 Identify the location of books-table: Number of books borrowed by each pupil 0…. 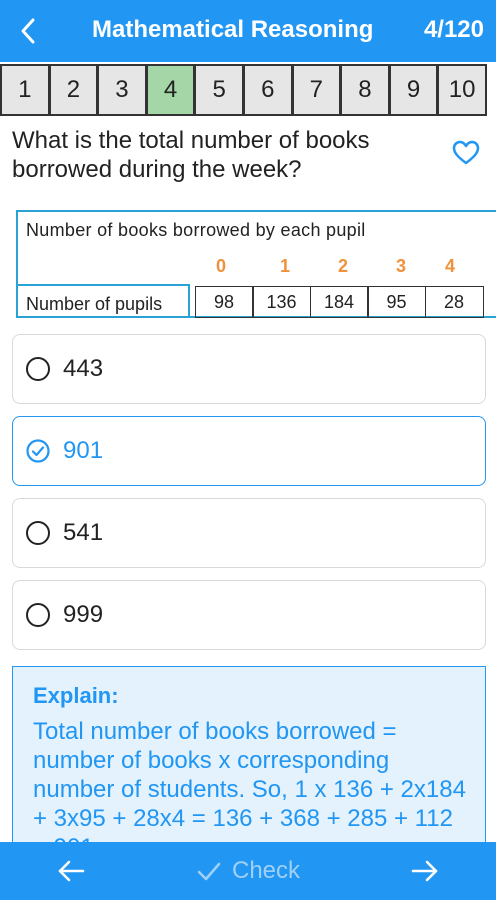
(256, 264).